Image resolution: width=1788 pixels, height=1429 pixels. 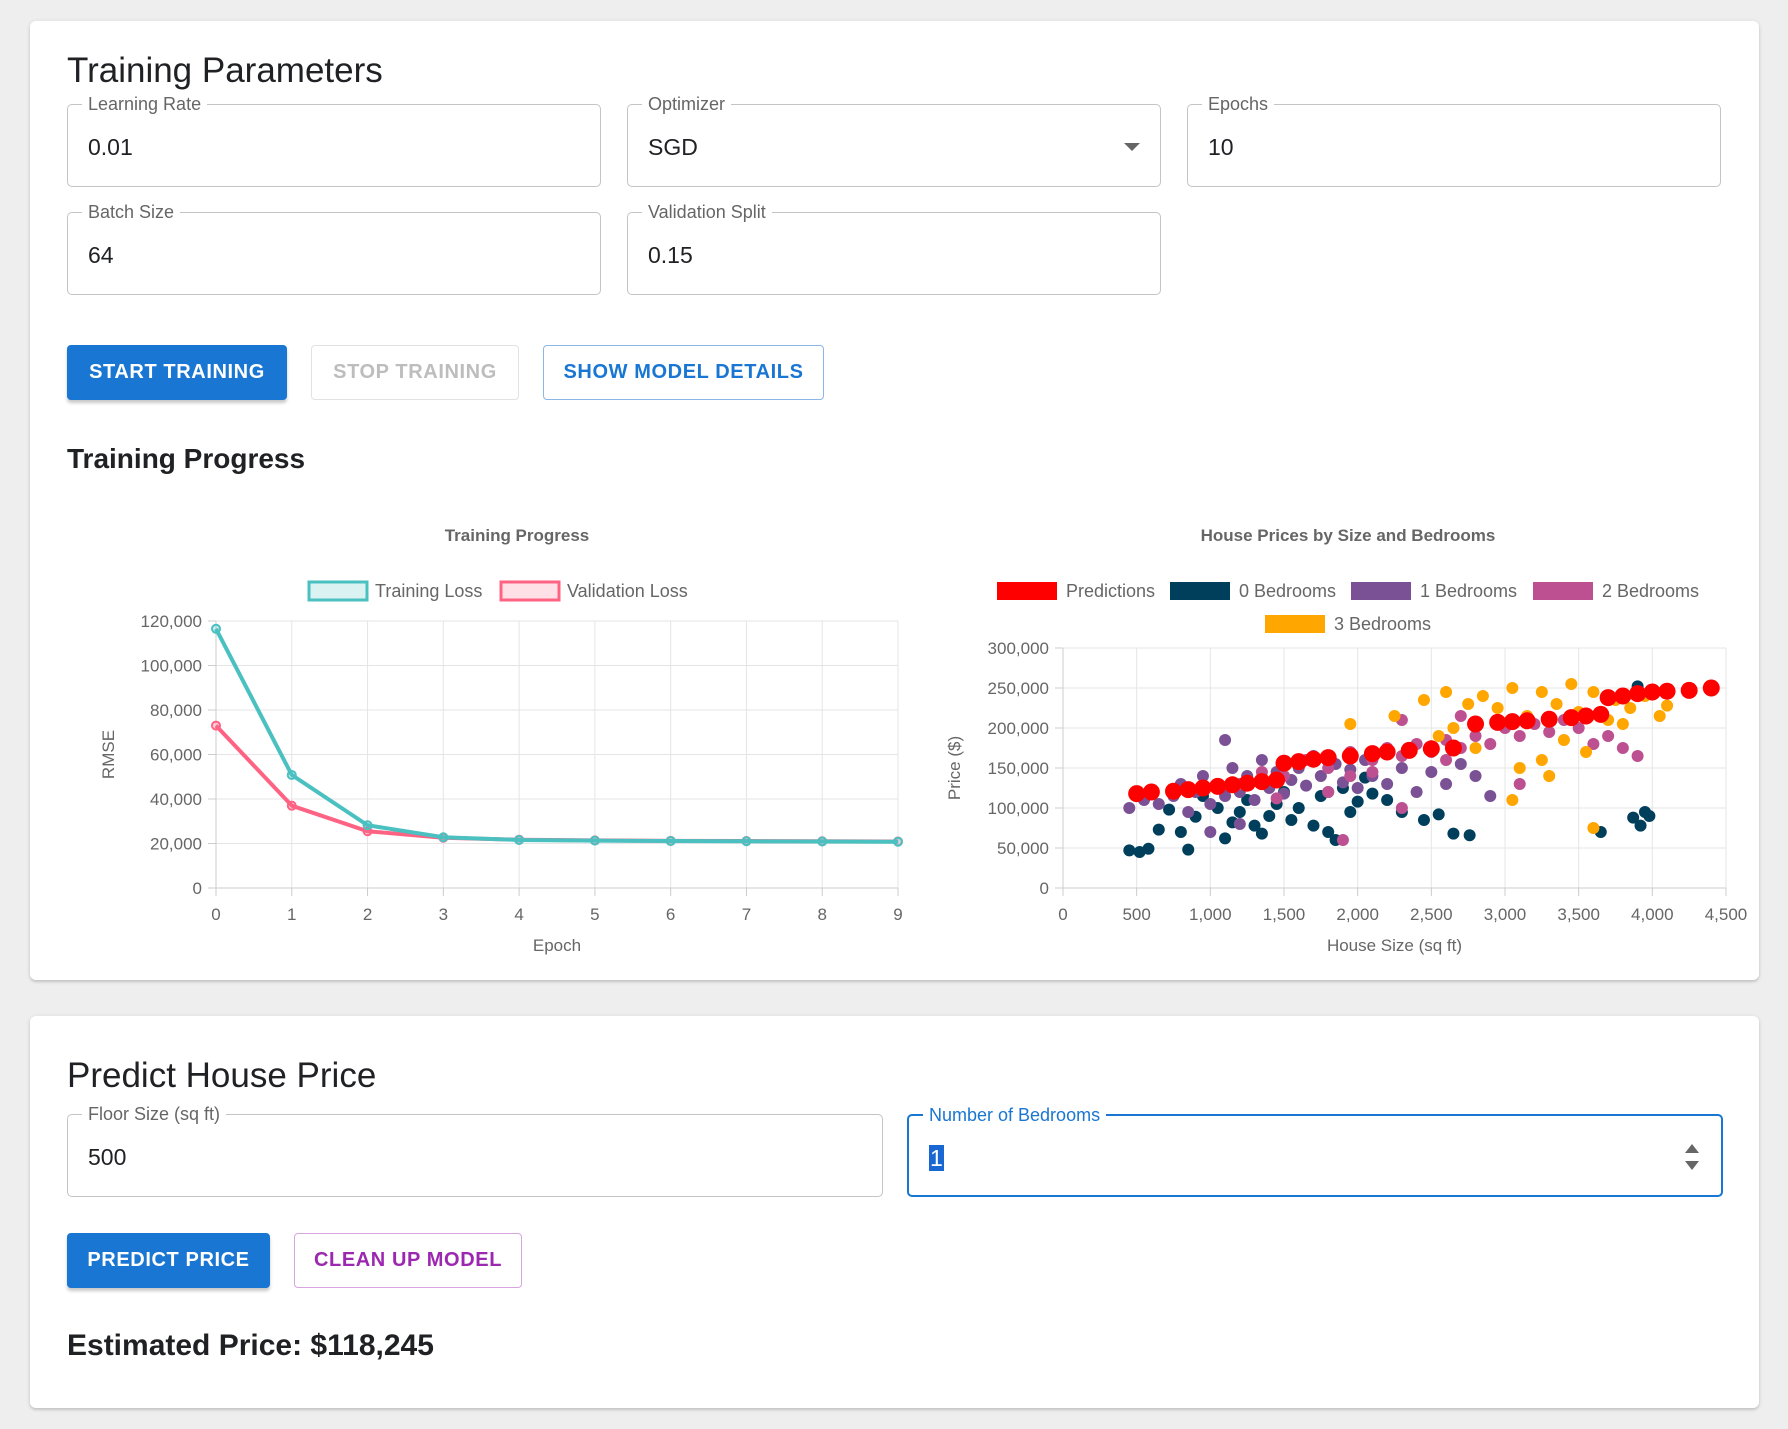 What do you see at coordinates (197, 888) in the screenshot?
I see `y-tick-label: 0` at bounding box center [197, 888].